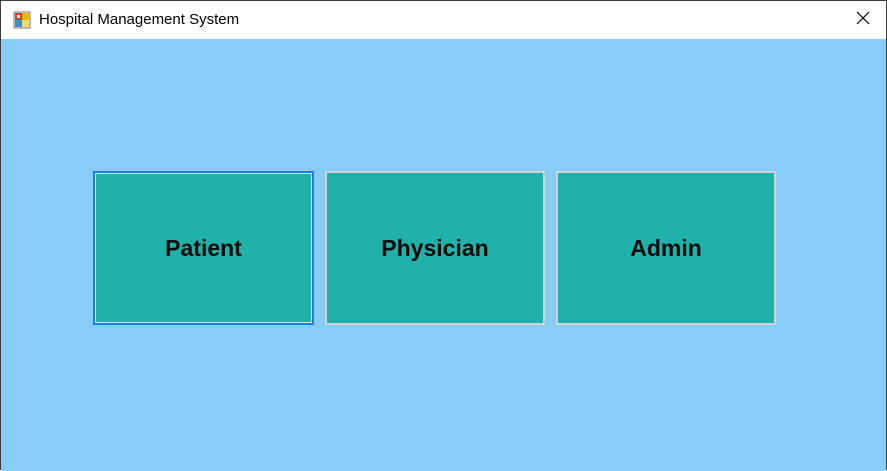 The height and width of the screenshot is (471, 887). I want to click on close-icon, so click(863, 20).